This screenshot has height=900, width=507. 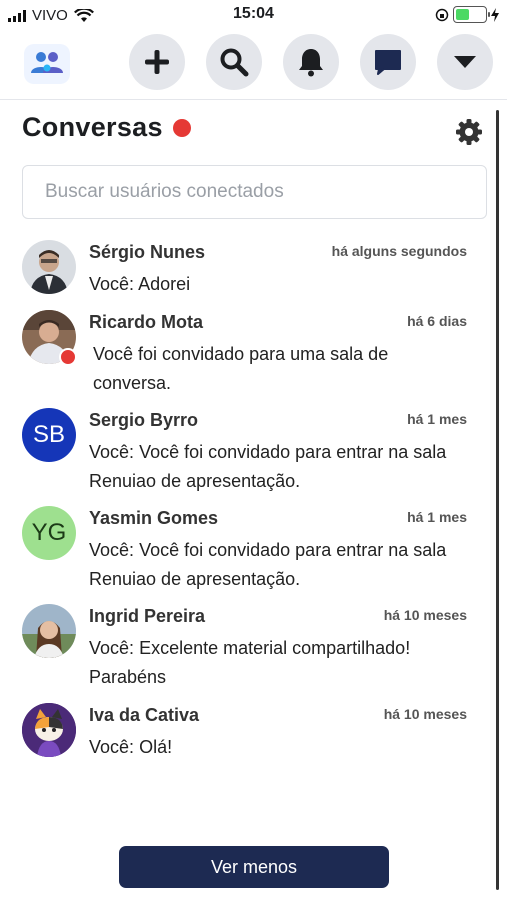 I want to click on status-bar: VIVO 15:04, so click(x=253, y=15).